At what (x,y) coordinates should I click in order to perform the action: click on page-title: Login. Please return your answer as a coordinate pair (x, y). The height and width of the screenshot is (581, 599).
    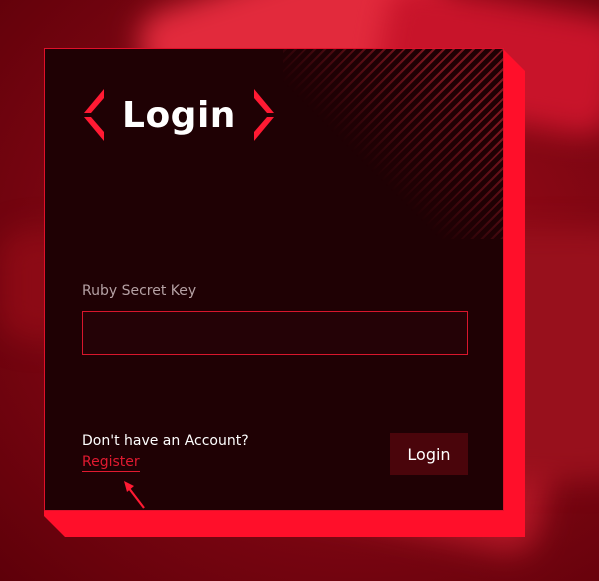
    Looking at the image, I should click on (179, 115).